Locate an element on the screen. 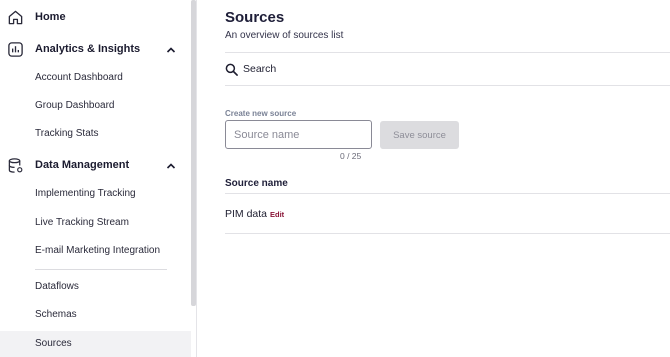  page-title: Sources is located at coordinates (255, 17).